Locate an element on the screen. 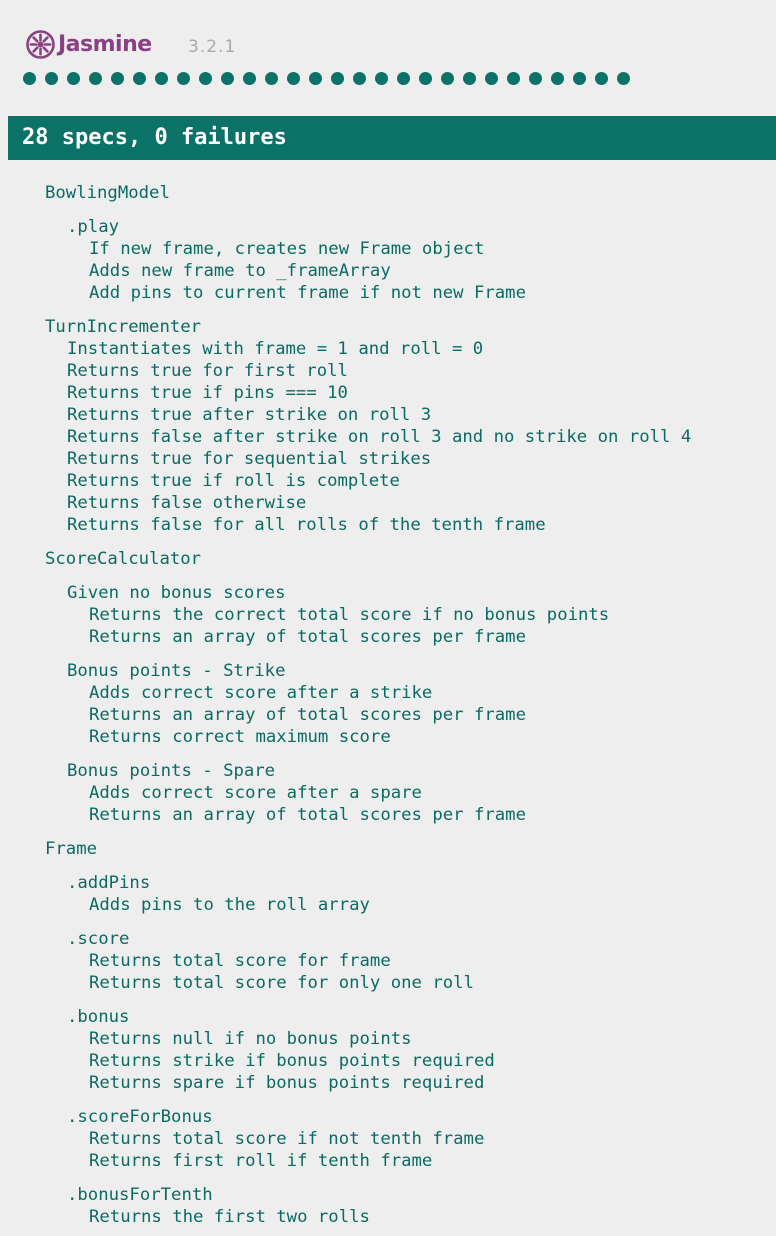 The width and height of the screenshot is (776, 1236). nested-suite-title: .bonusForTenth is located at coordinates (140, 1195).